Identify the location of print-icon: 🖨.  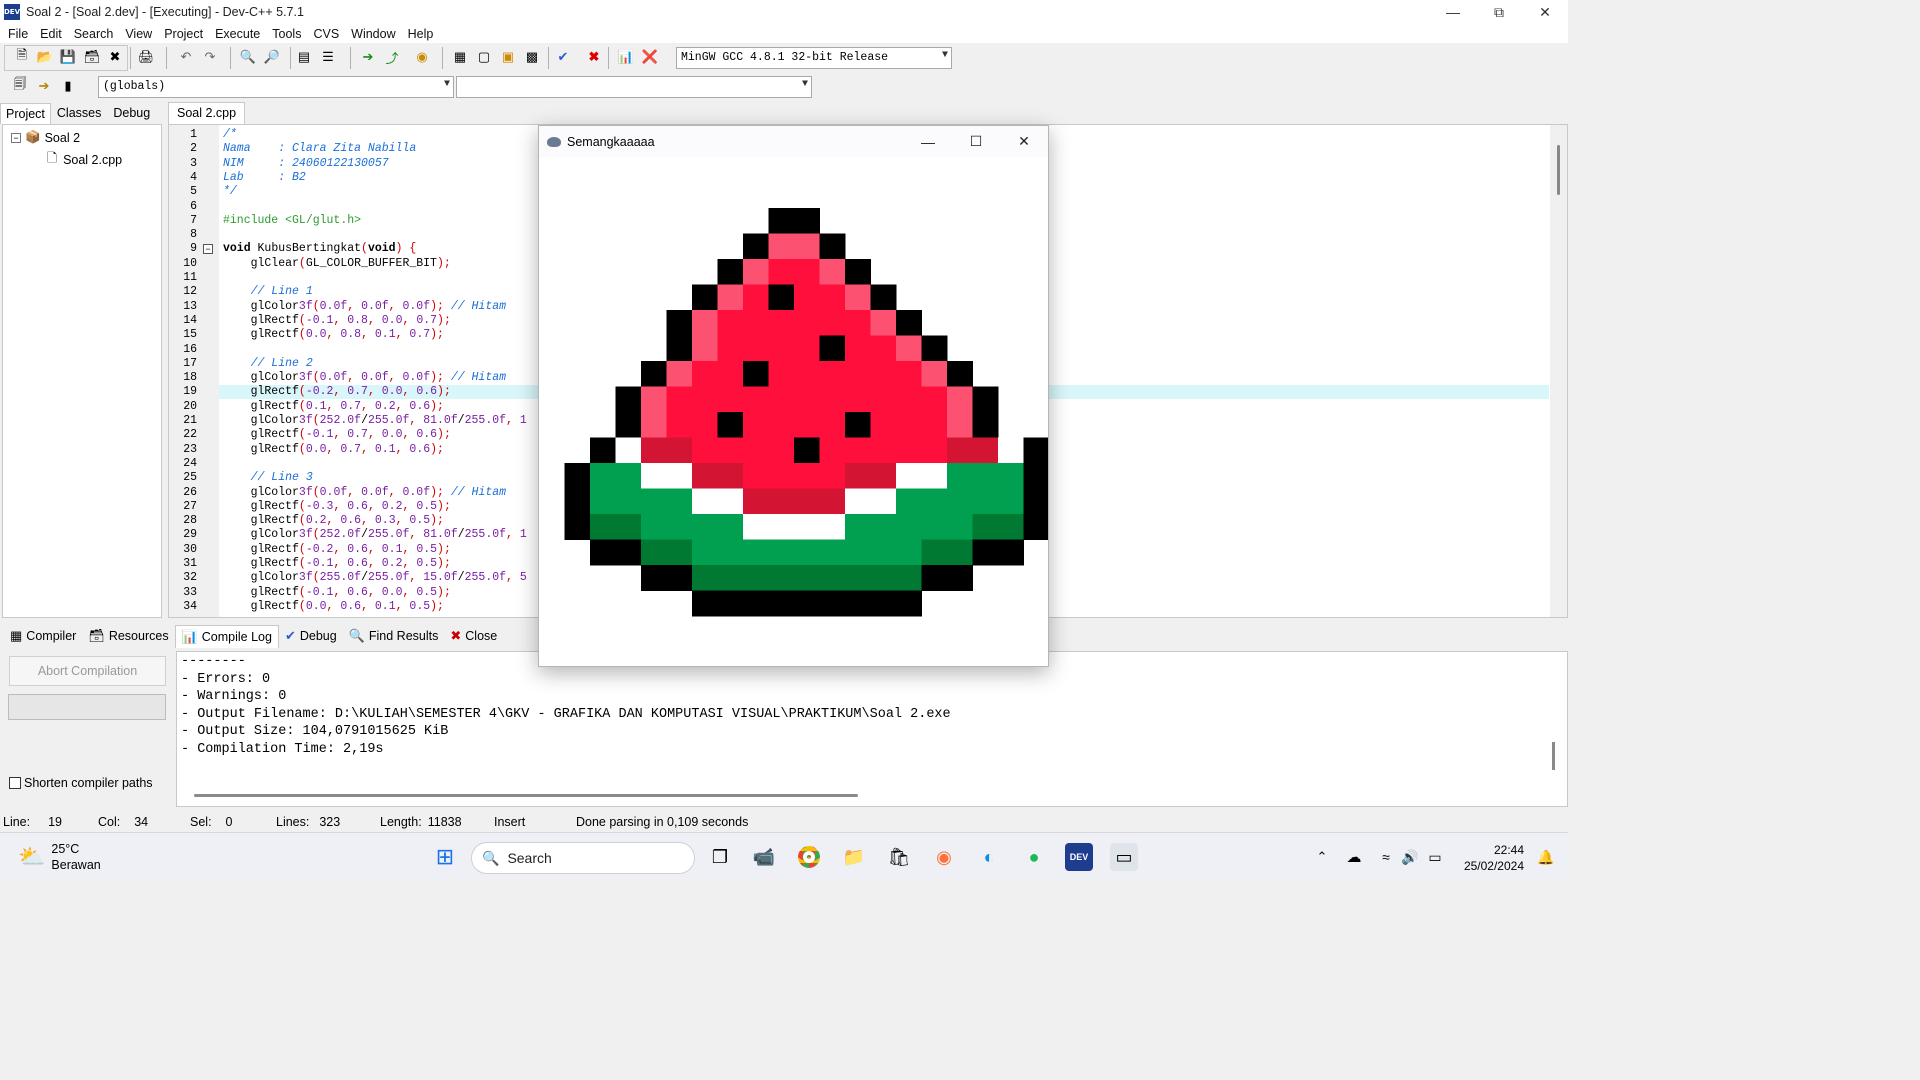
(146, 57).